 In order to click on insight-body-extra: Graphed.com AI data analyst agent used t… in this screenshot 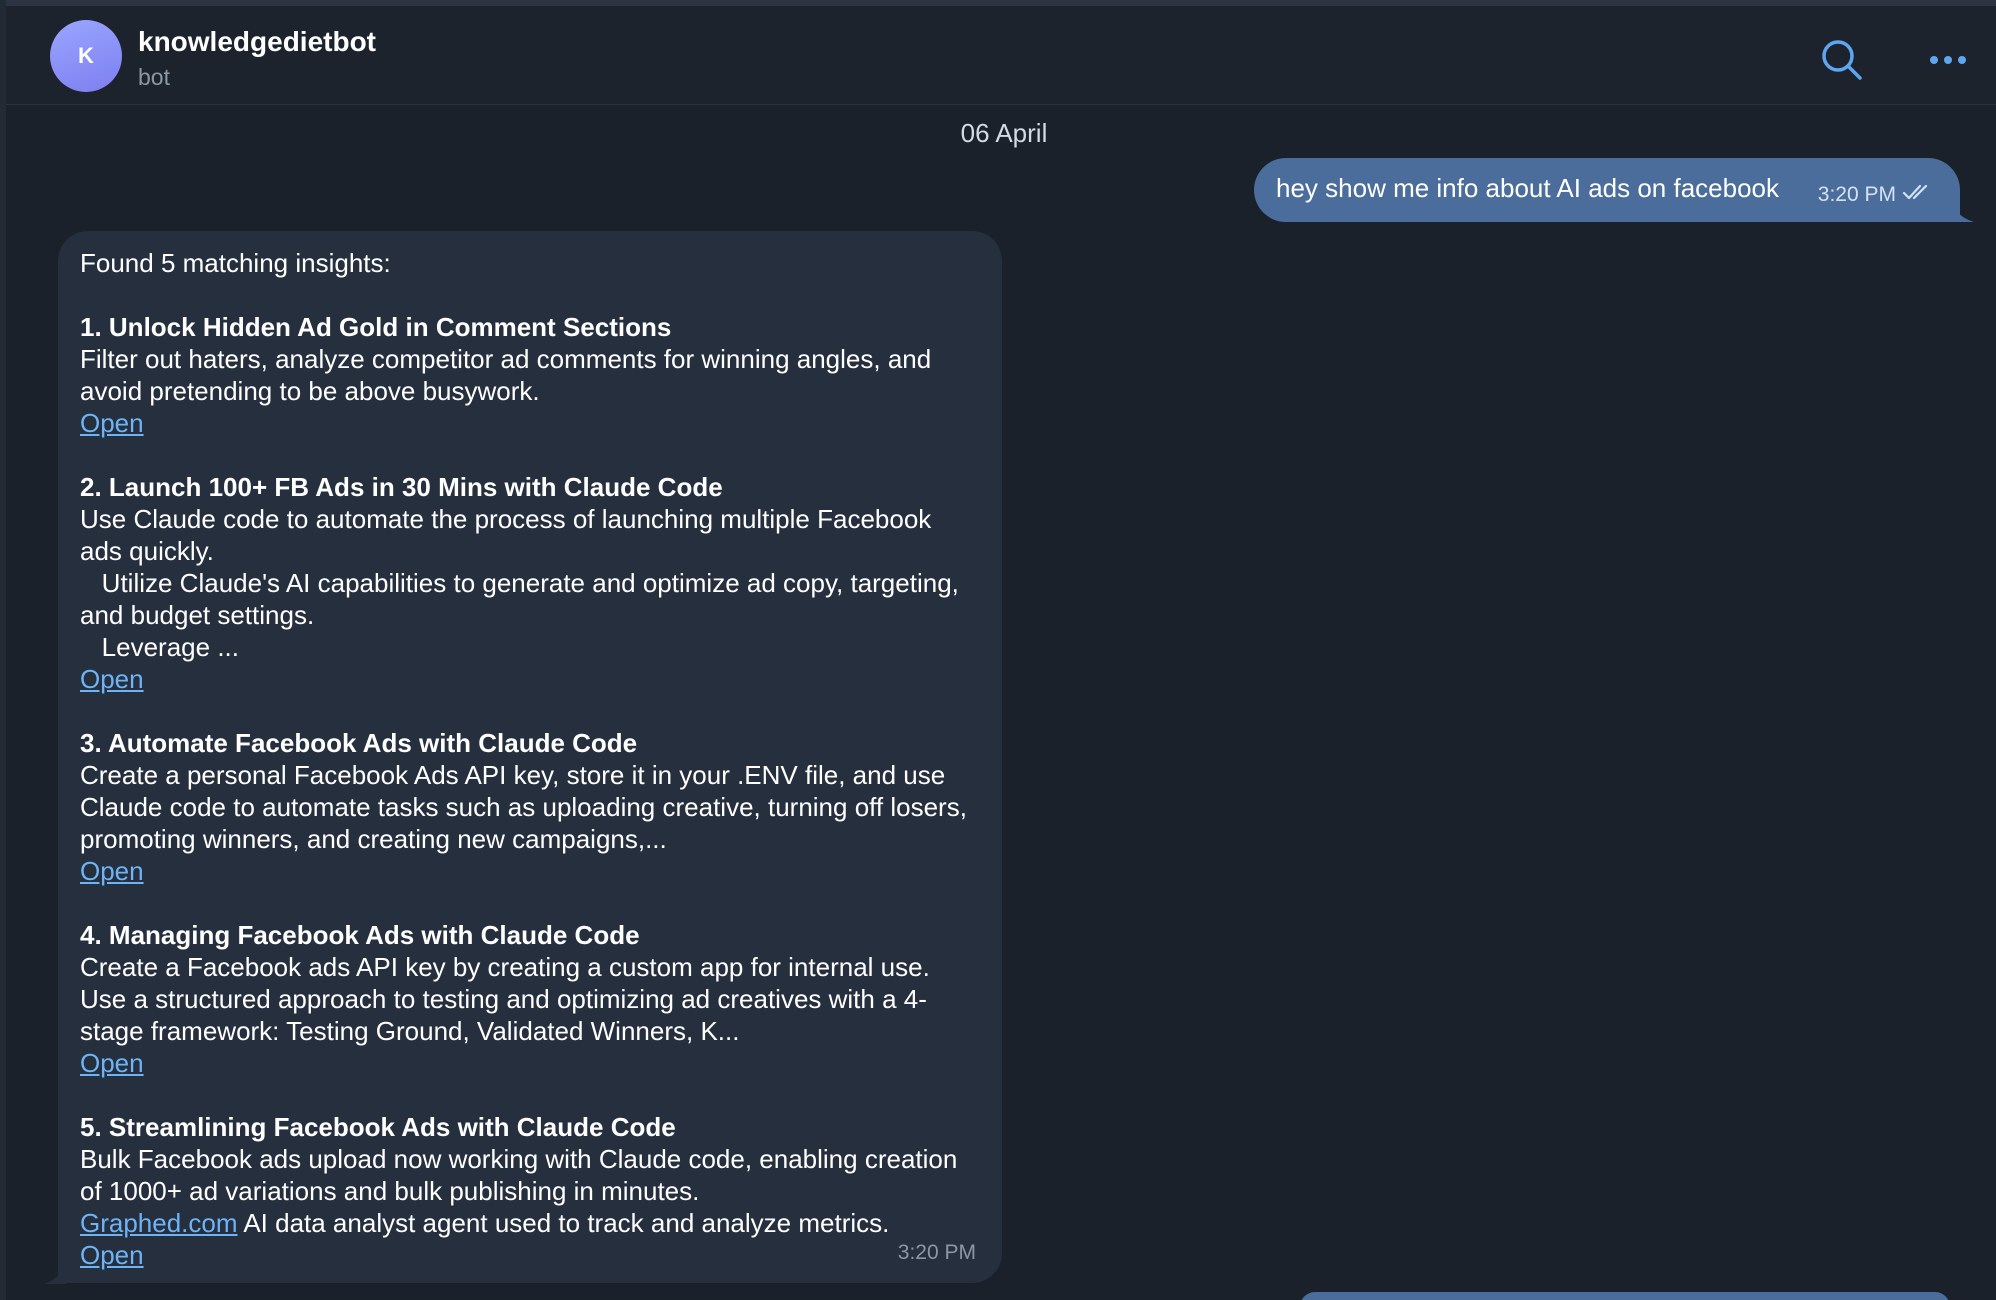, I will do `click(530, 1223)`.